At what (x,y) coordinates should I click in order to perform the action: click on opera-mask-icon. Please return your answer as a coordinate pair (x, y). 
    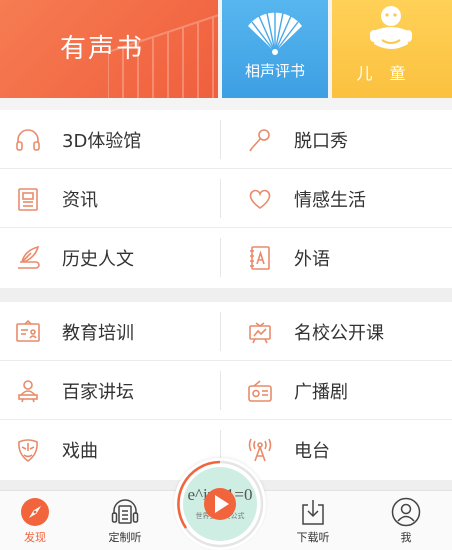
    Looking at the image, I should click on (28, 450).